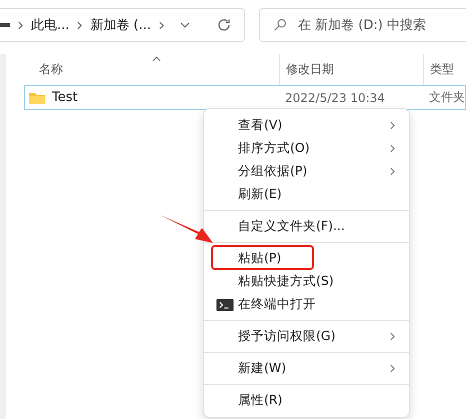 This screenshot has width=466, height=419. What do you see at coordinates (65, 97) in the screenshot?
I see `file-name: Test` at bounding box center [65, 97].